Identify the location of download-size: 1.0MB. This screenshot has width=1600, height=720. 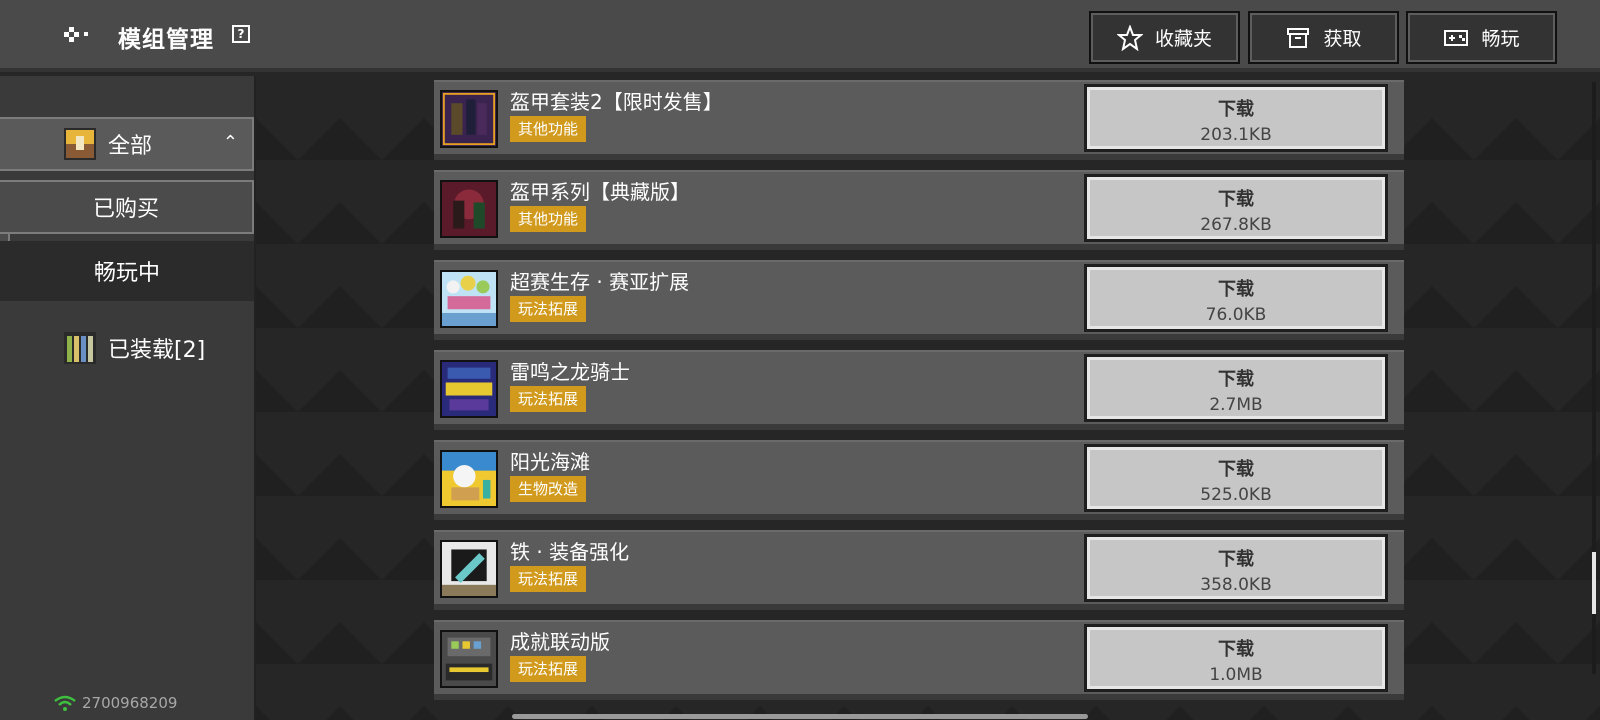
(1236, 675).